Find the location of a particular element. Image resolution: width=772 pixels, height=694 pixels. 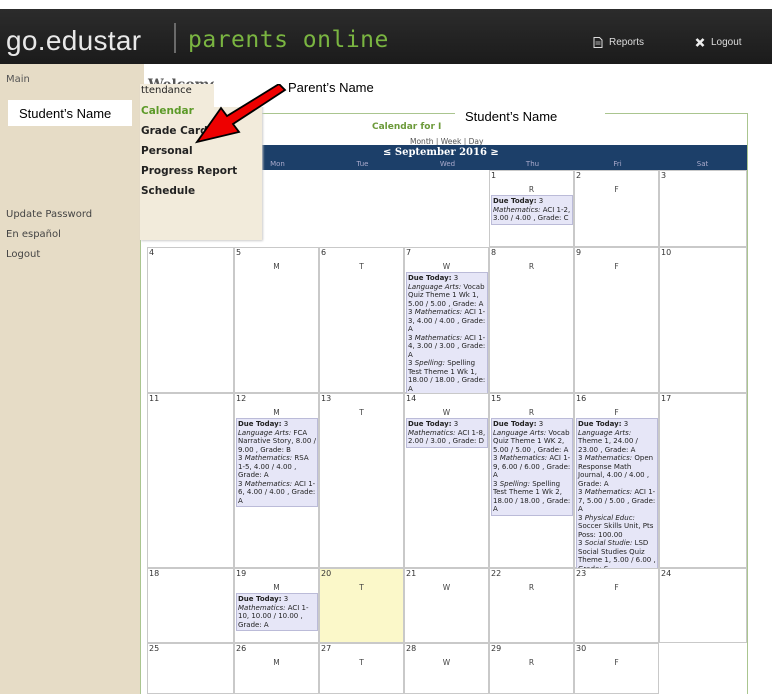

day-number: 1 is located at coordinates (494, 175).